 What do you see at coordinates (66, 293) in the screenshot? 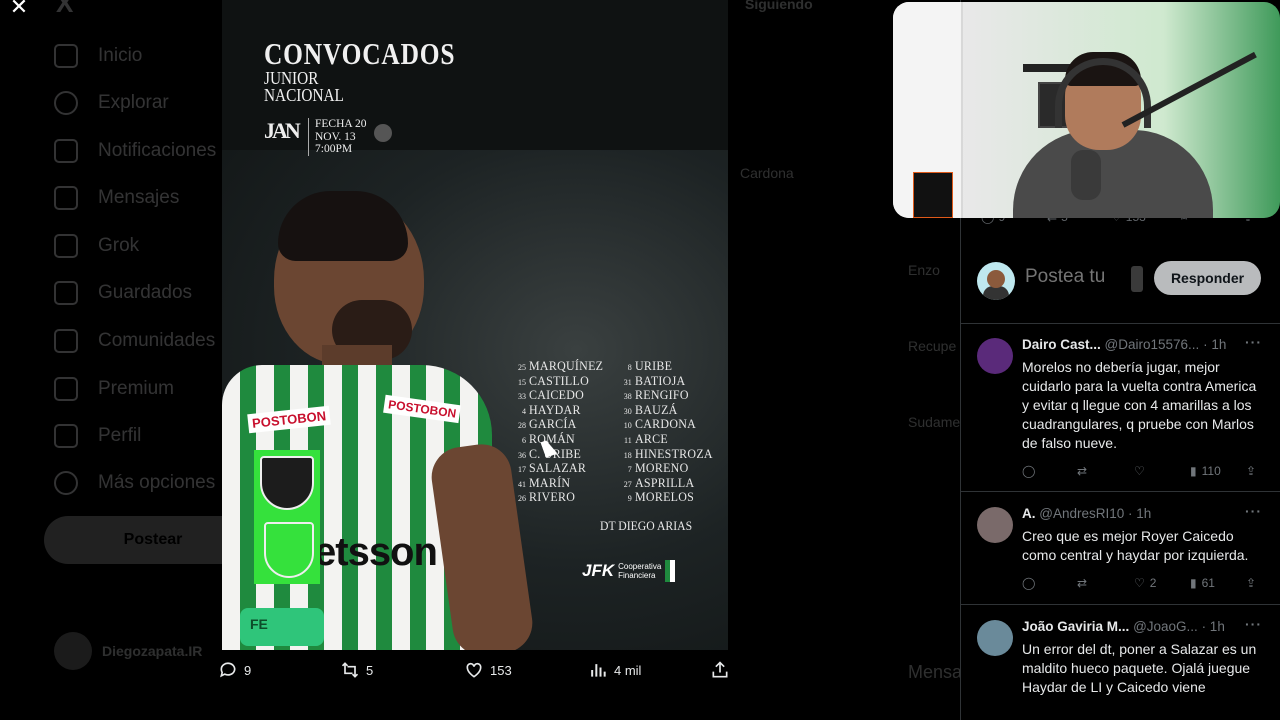
I see `bookmark-icon` at bounding box center [66, 293].